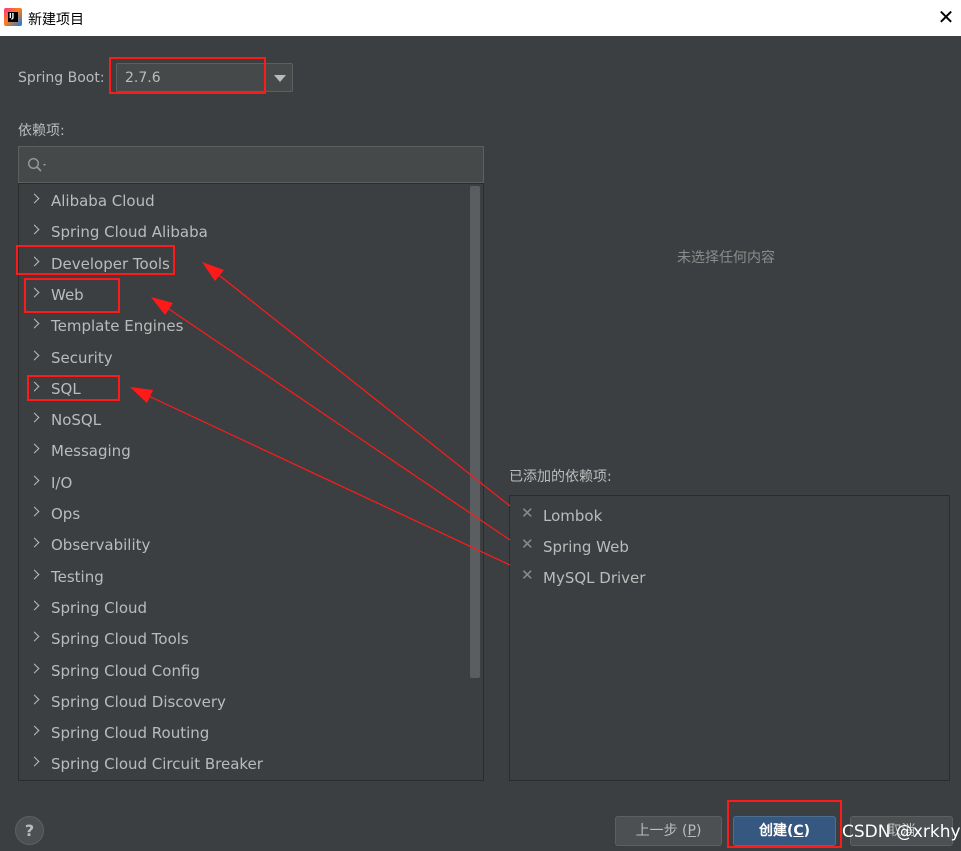 The image size is (961, 851). I want to click on tree-category-item: SQL, so click(244, 388).